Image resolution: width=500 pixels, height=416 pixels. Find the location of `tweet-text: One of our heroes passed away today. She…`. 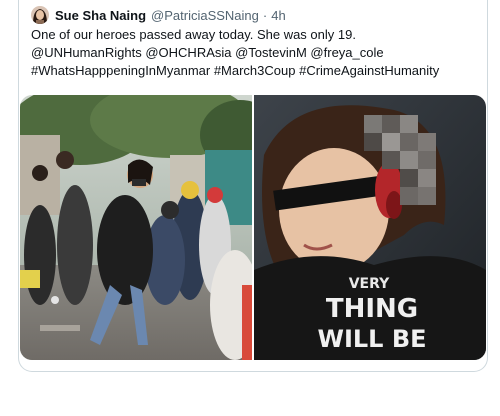

tweet-text: One of our heroes passed away today. She… is located at coordinates (257, 53).